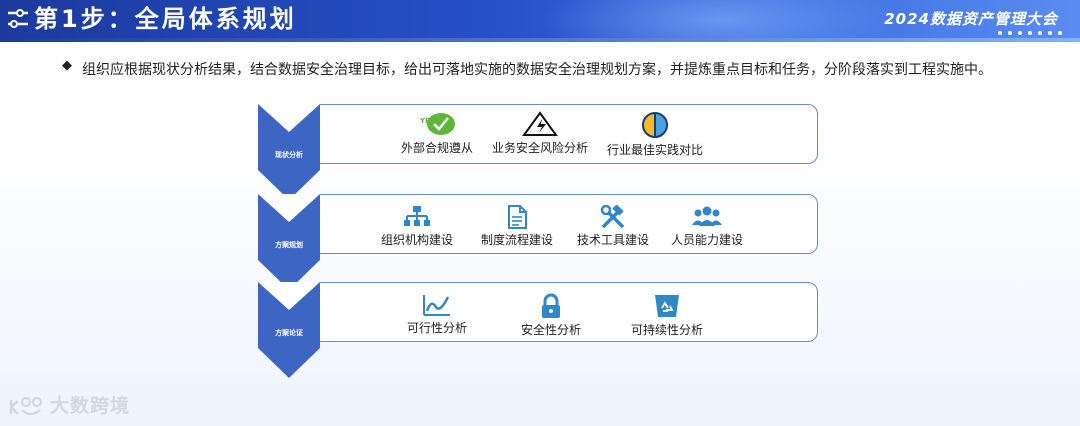  What do you see at coordinates (427, 121) in the screenshot?
I see `yes-badge-text: YES` at bounding box center [427, 121].